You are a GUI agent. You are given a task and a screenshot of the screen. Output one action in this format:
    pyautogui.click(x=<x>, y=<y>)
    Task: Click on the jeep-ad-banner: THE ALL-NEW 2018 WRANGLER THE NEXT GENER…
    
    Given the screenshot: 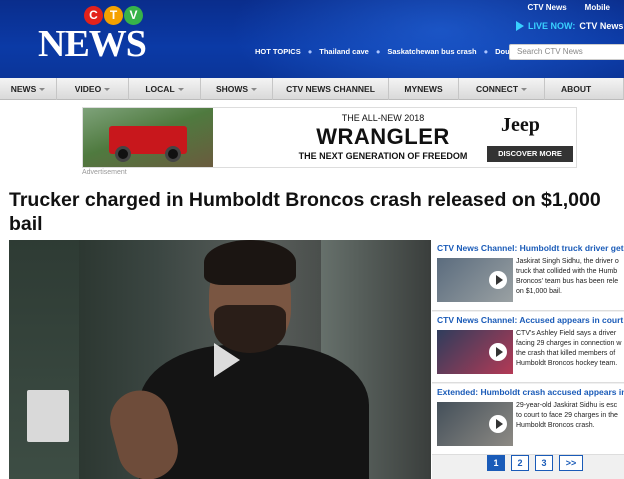 What is the action you would take?
    pyautogui.click(x=329, y=137)
    